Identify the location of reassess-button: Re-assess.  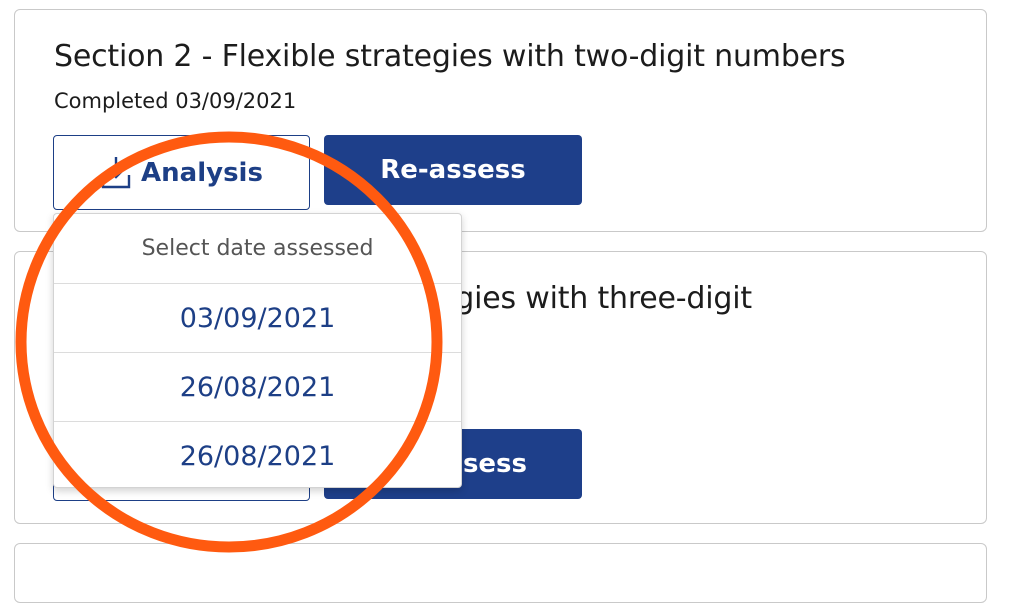
(453, 170).